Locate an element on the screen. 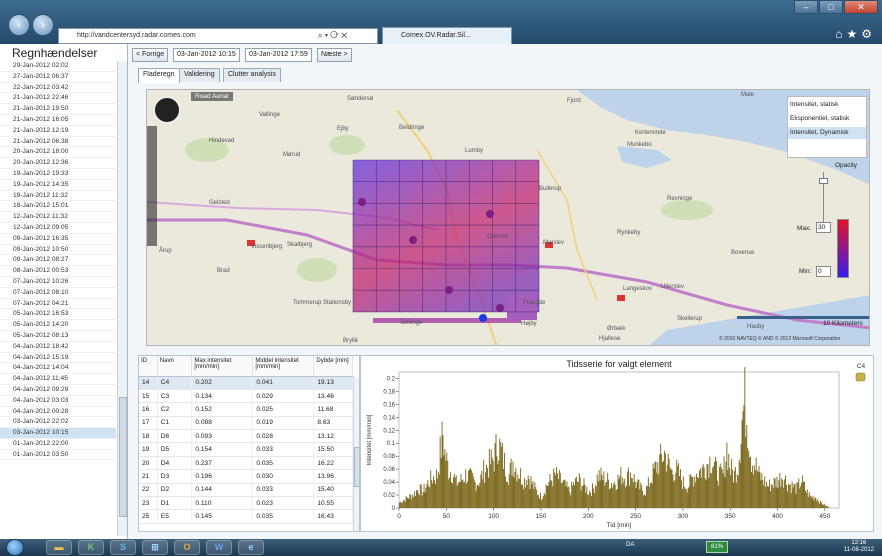 The width and height of the screenshot is (882, 556). event-item: 18-Jan-2012 15:01 is located at coordinates (58, 207).